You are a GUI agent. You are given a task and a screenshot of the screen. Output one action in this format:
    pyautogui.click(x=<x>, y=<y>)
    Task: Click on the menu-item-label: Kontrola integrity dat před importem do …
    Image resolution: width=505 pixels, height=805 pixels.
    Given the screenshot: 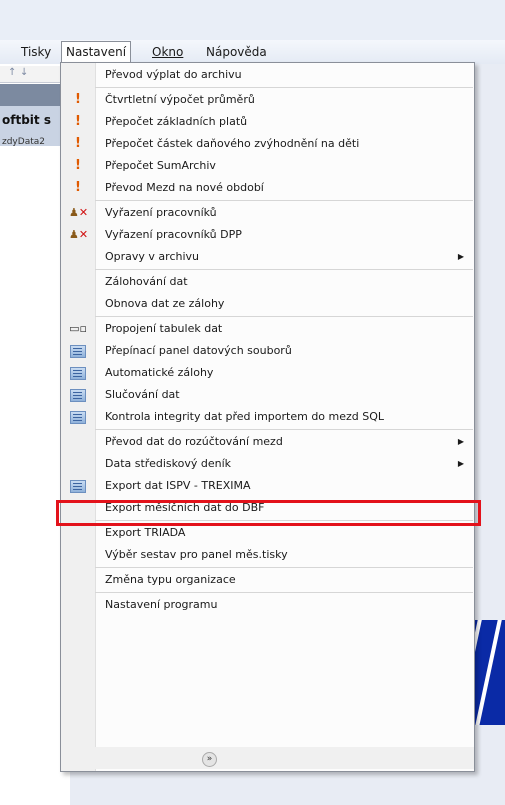 What is the action you would take?
    pyautogui.click(x=245, y=416)
    